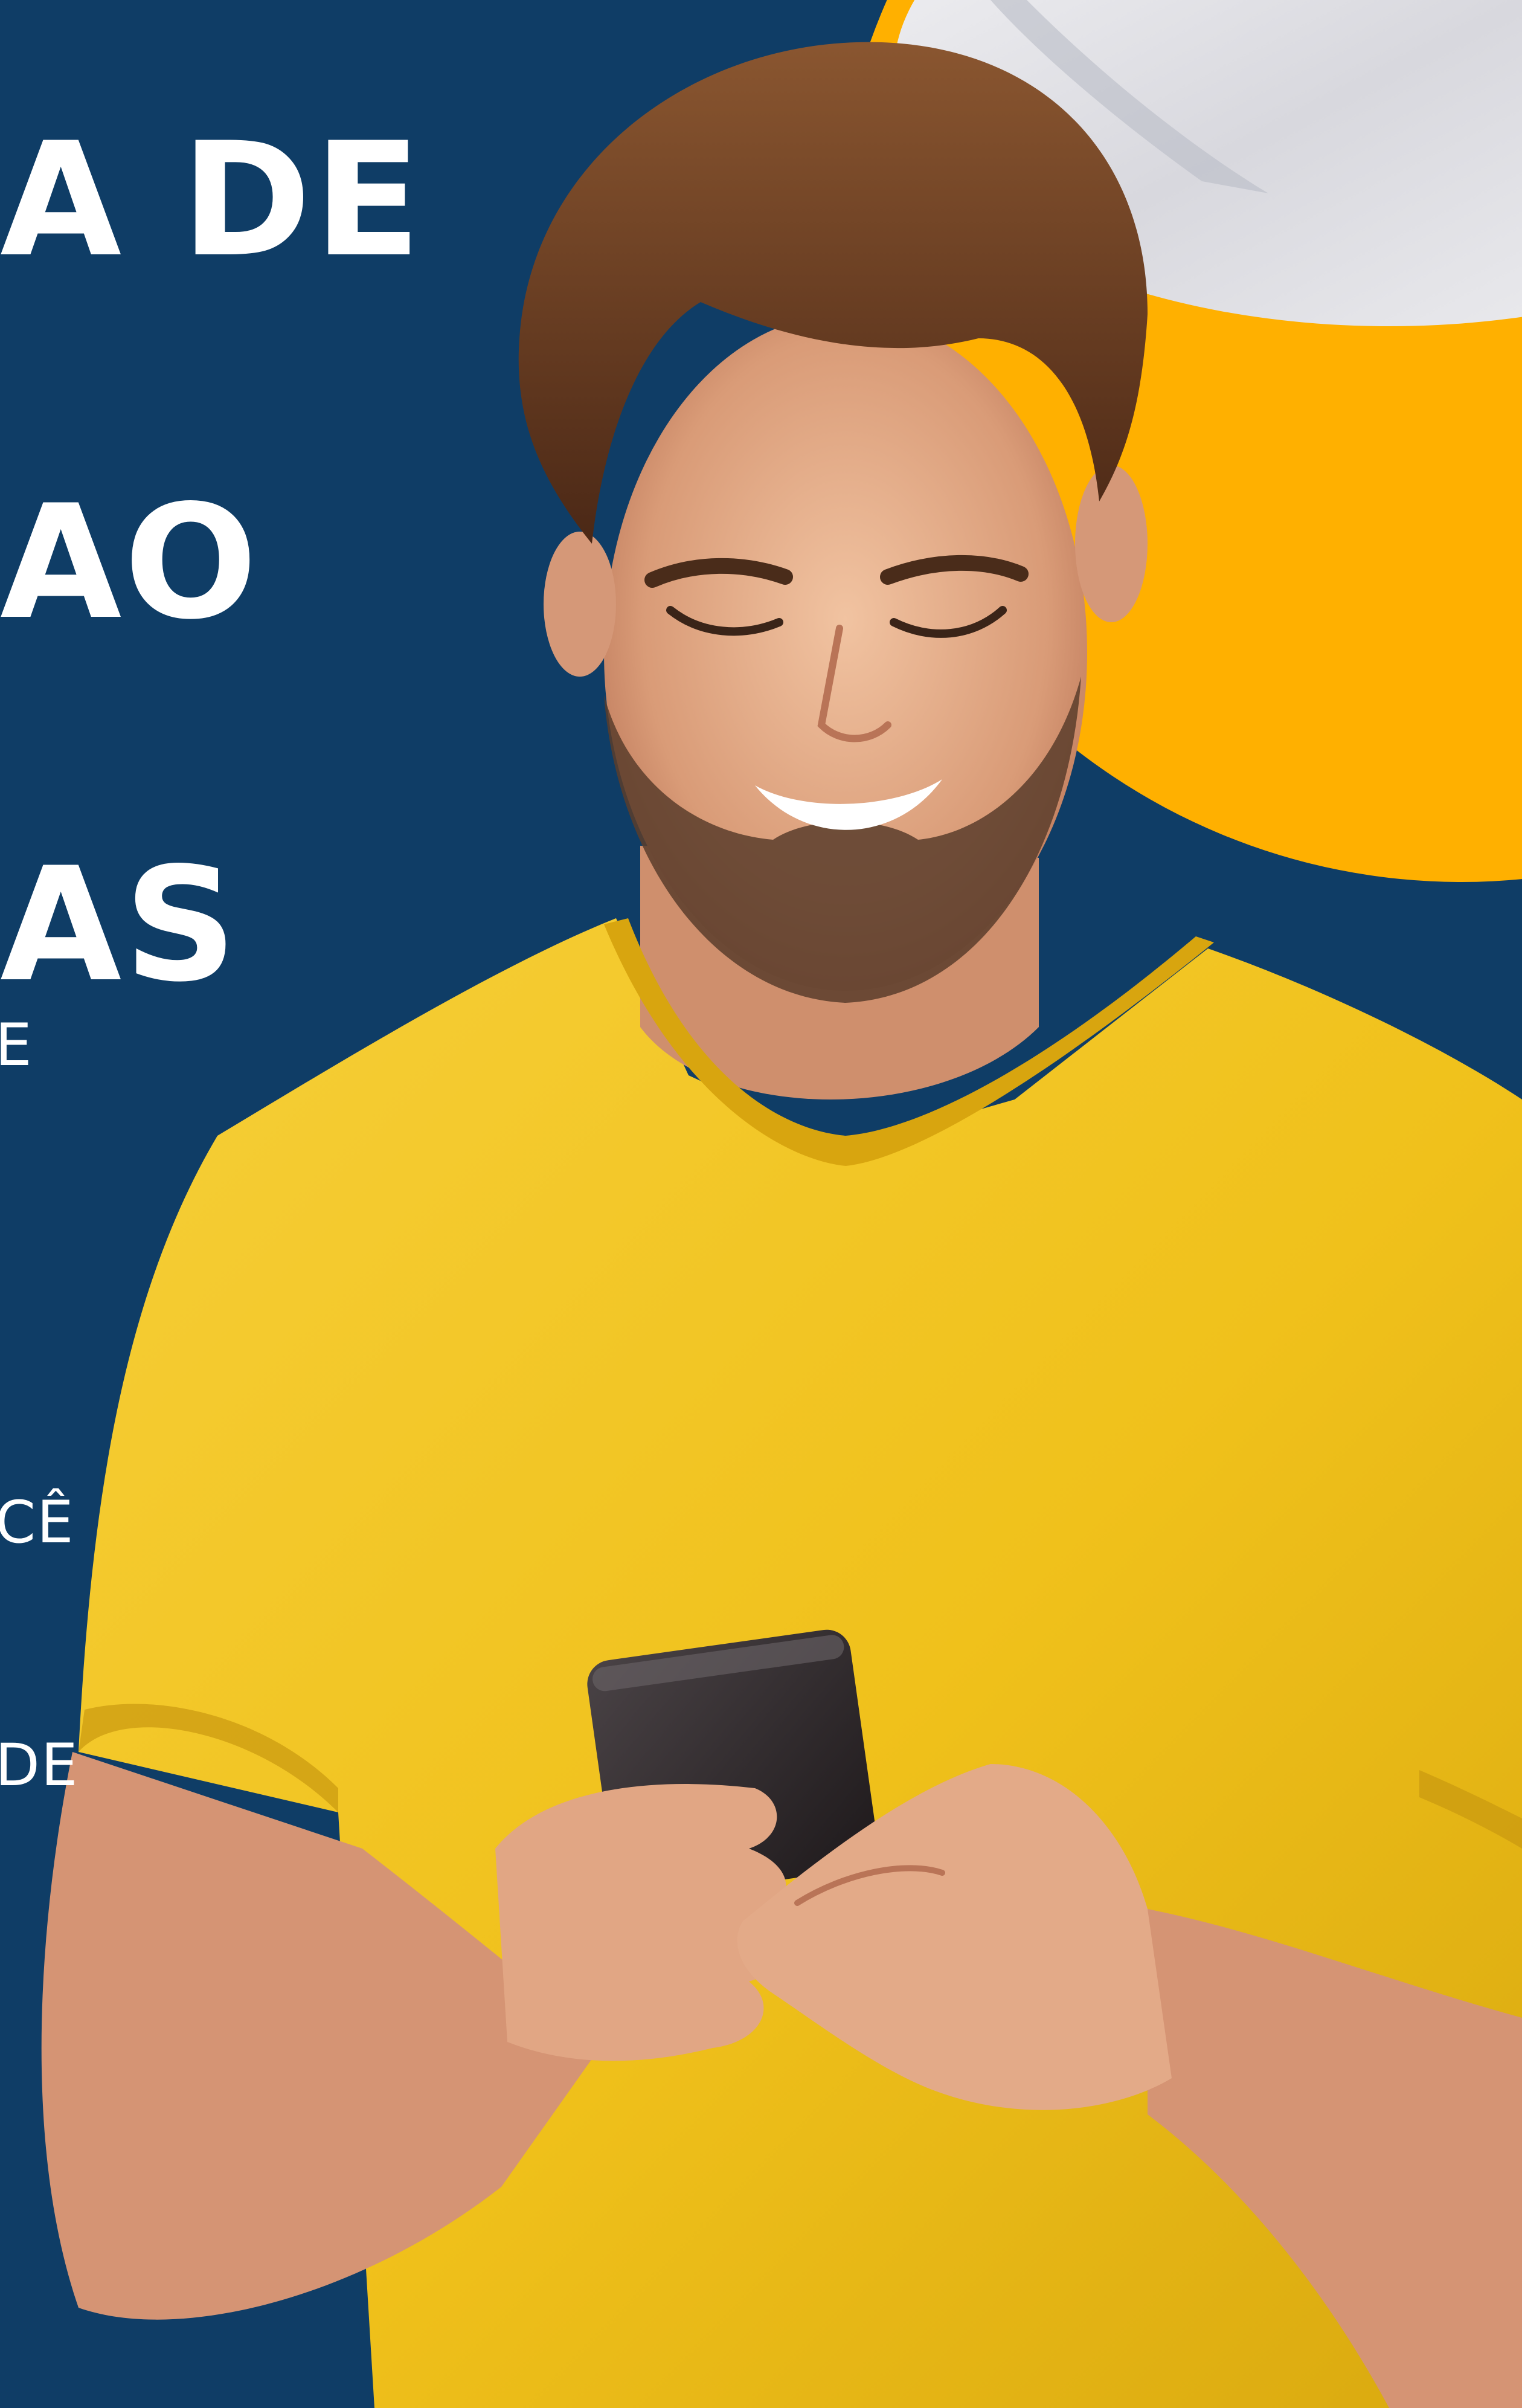 This screenshot has width=1522, height=2408. Describe the element at coordinates (130, 563) in the screenshot. I see `headline-line: AO` at that location.